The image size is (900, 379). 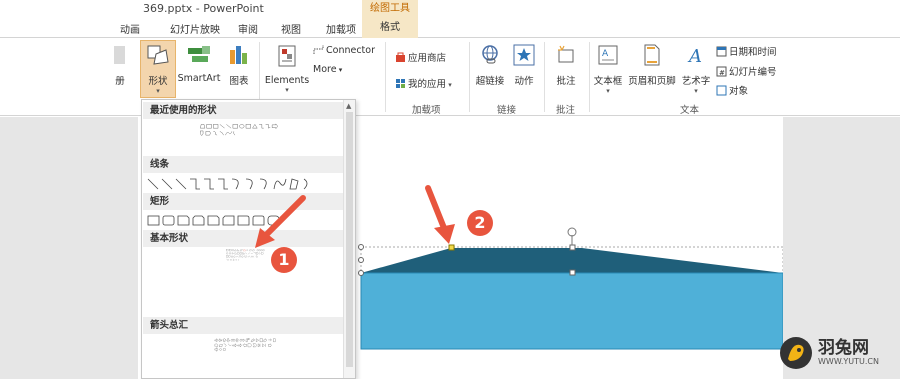 I want to click on smartart-icon, so click(x=199, y=54).